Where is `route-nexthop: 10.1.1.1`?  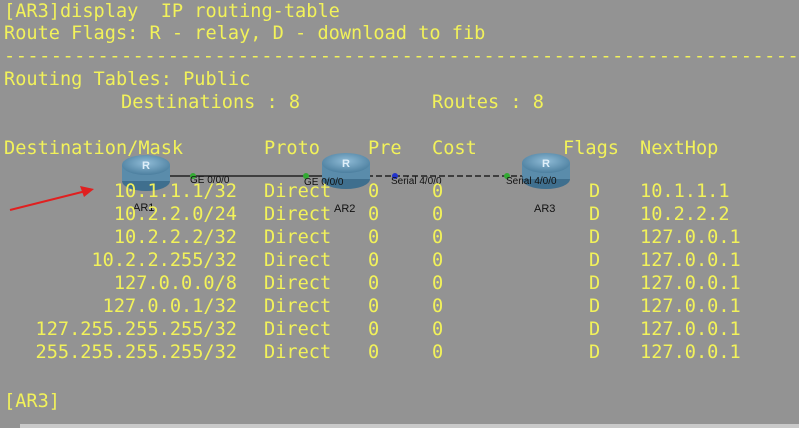 route-nexthop: 10.1.1.1 is located at coordinates (685, 191).